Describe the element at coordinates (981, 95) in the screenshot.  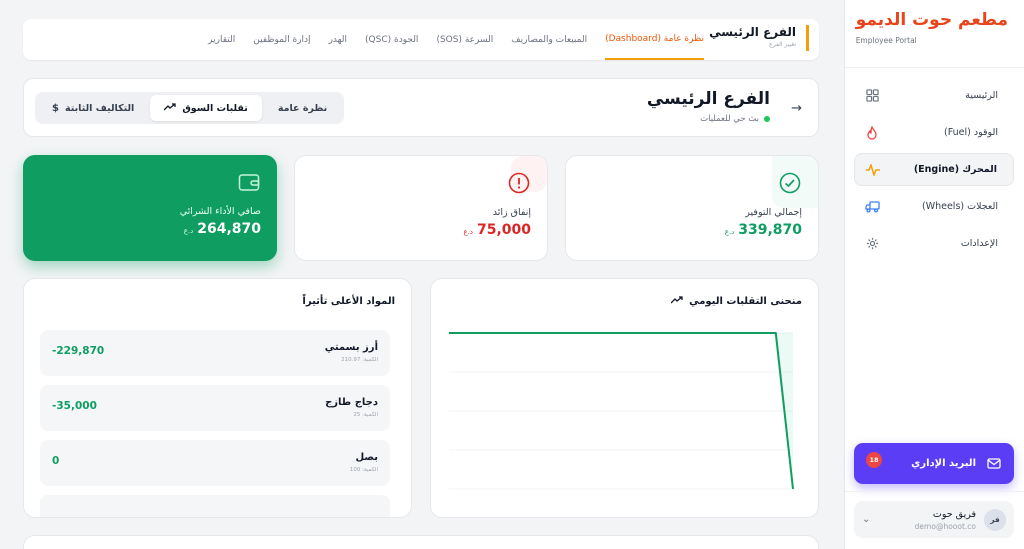
I see `sidebar-item-label: الرئيسية` at that location.